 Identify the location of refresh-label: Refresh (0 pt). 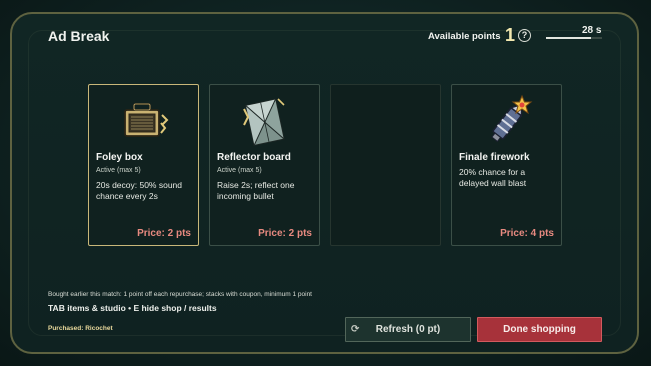
(408, 329).